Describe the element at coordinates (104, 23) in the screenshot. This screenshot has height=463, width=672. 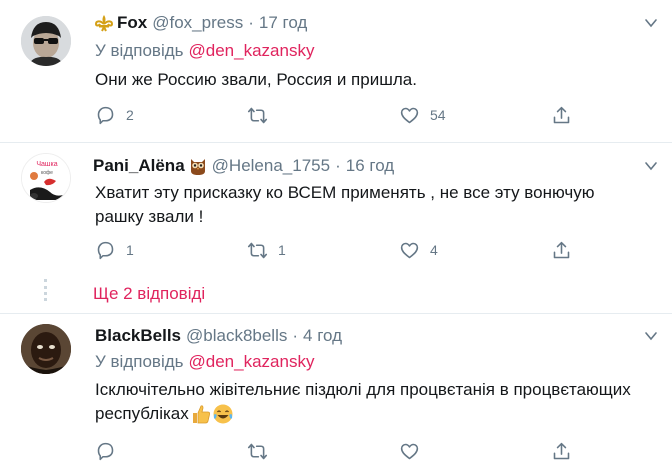
I see `fleur-de-lis-icon` at that location.